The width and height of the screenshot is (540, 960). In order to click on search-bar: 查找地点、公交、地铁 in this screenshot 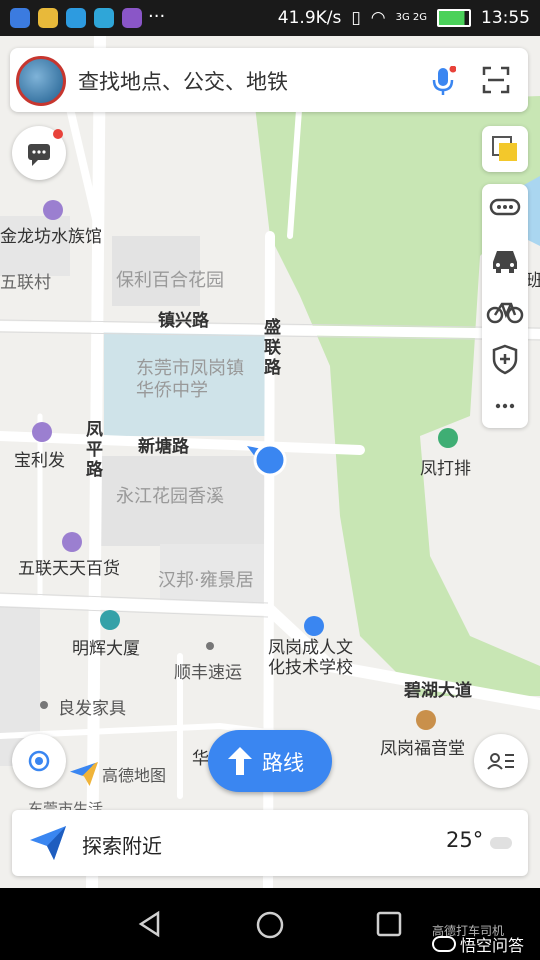, I will do `click(269, 80)`.